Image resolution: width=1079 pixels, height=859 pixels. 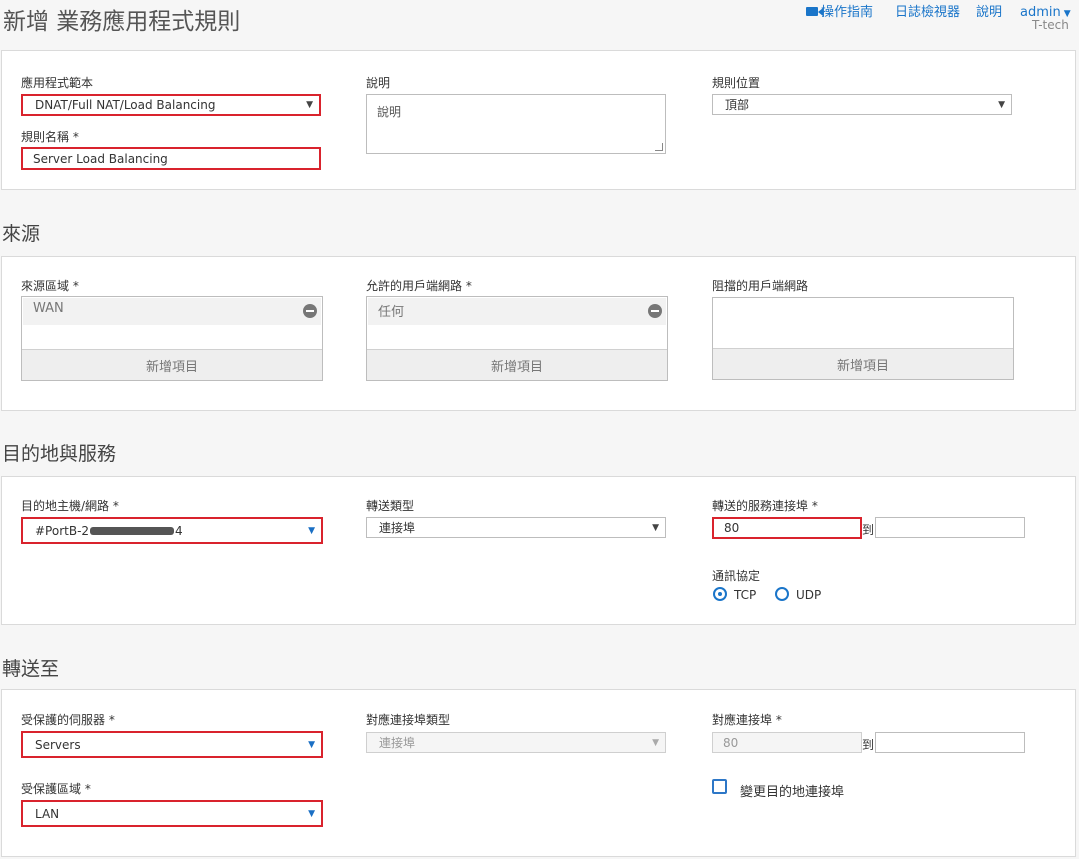 What do you see at coordinates (787, 528) in the screenshot?
I see `service-port-from-input: 80` at bounding box center [787, 528].